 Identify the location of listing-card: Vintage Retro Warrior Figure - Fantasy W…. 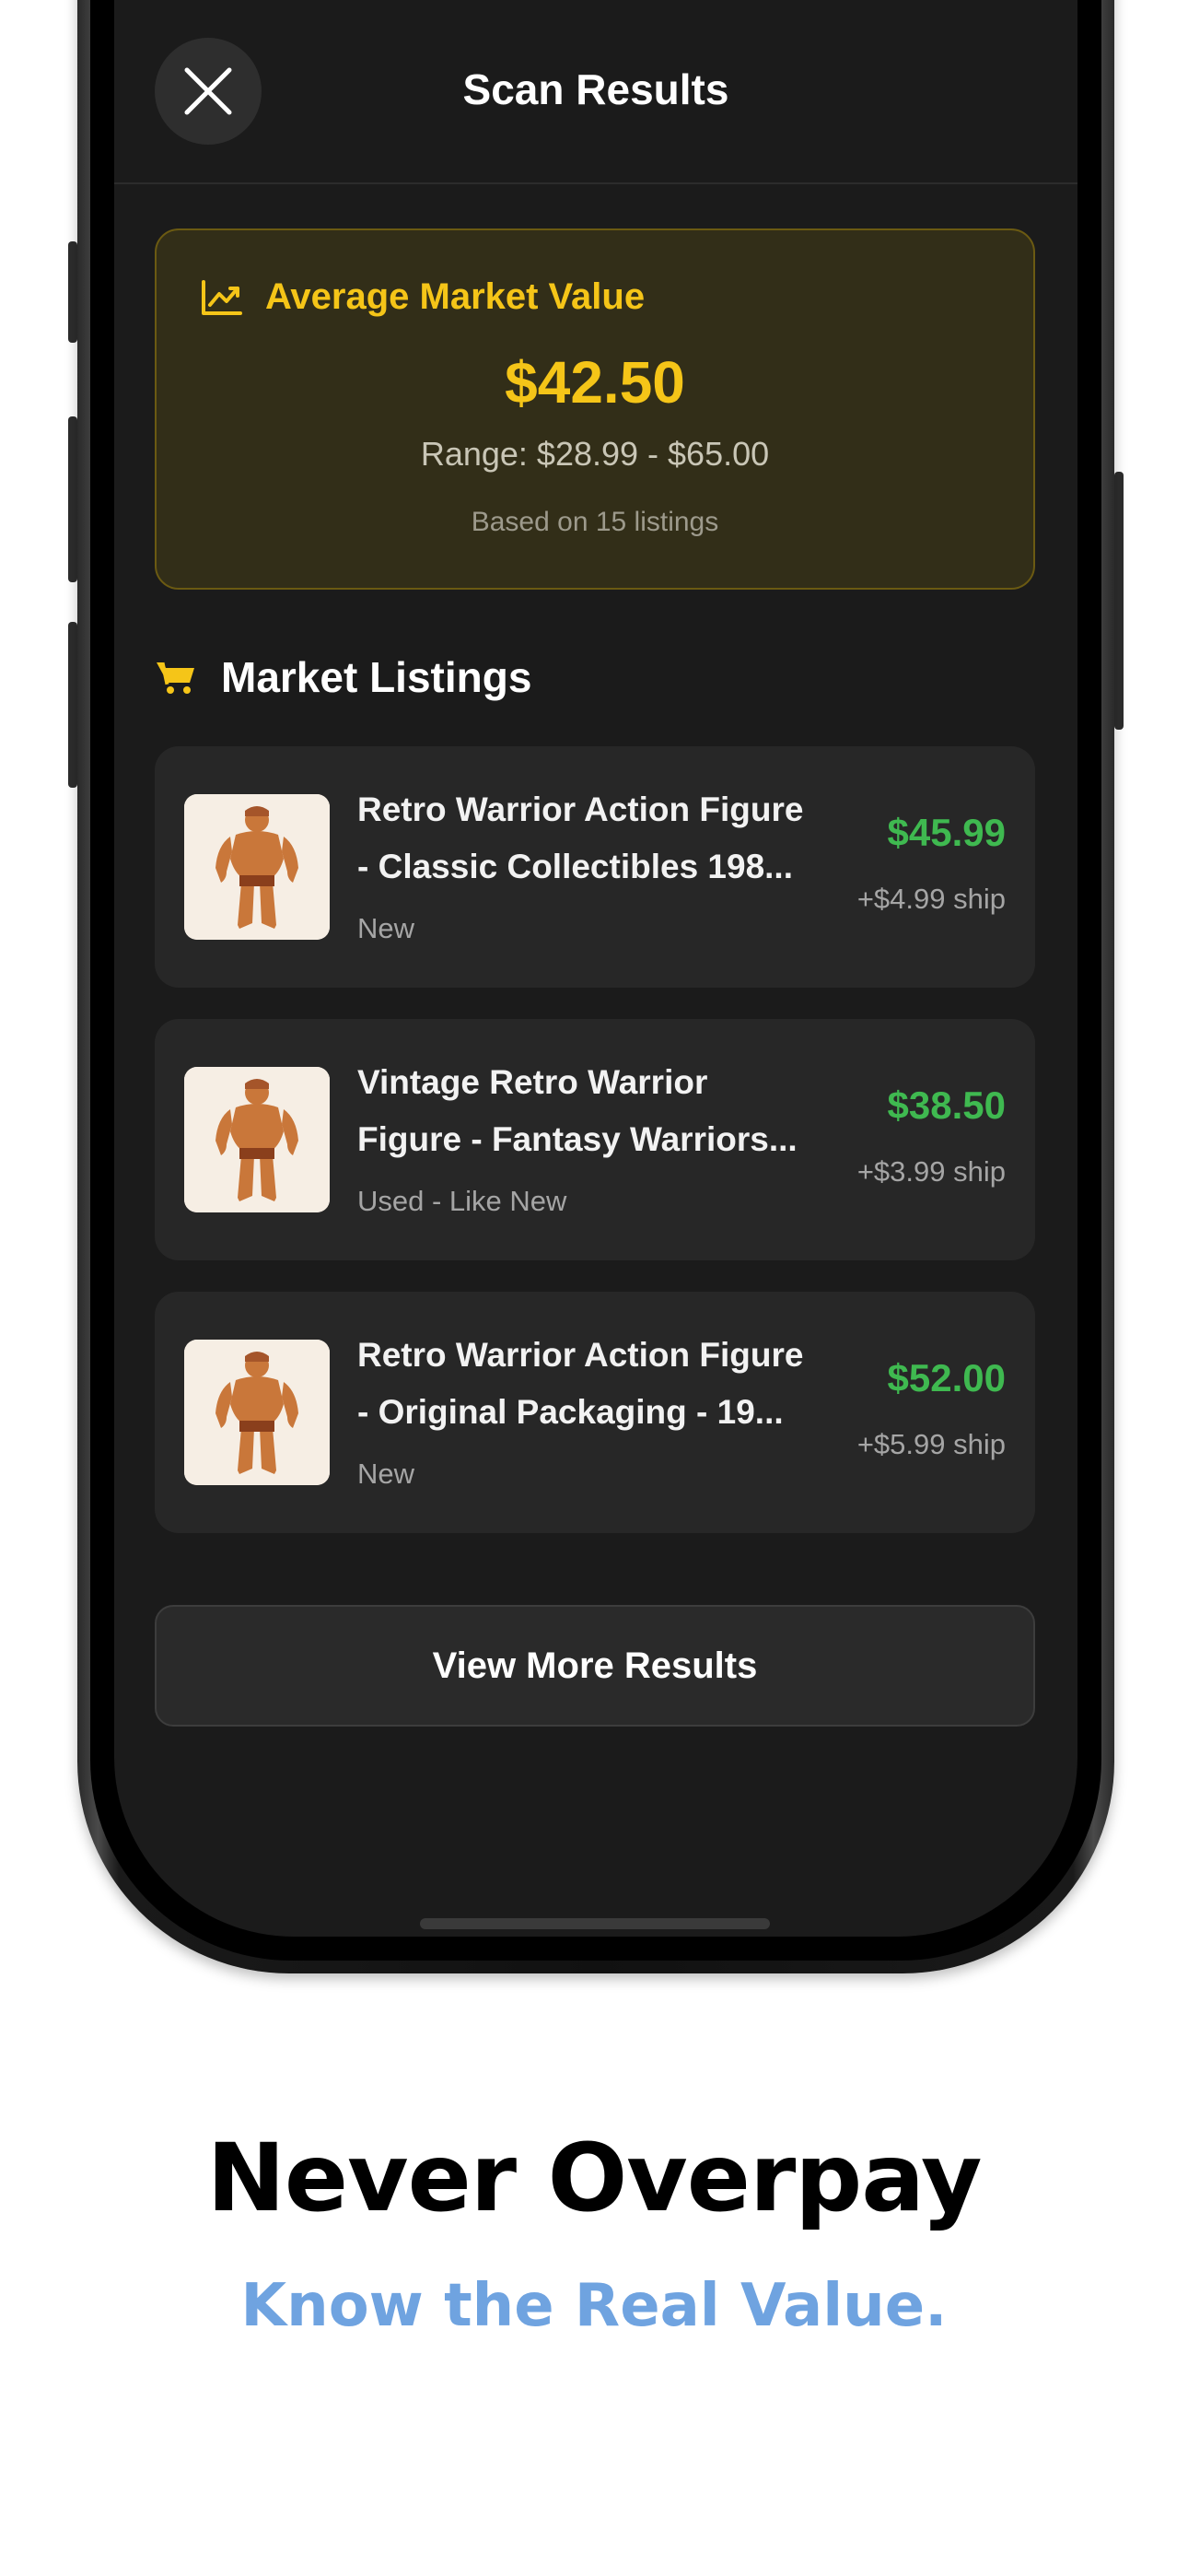
(595, 1139).